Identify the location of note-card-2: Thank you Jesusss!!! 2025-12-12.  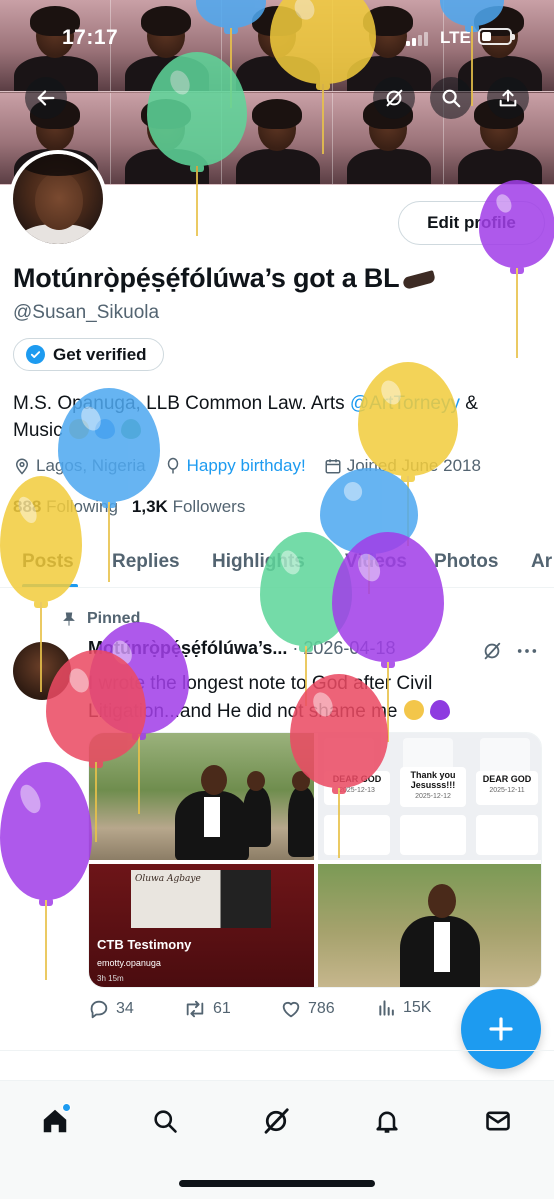
(433, 787).